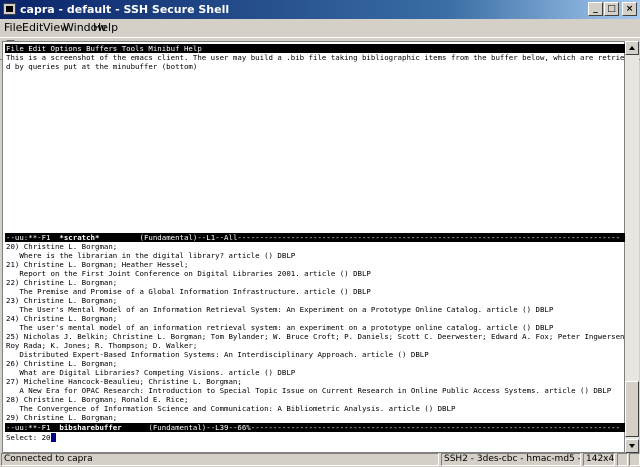 This screenshot has height=467, width=640. What do you see at coordinates (62, 363) in the screenshot?
I see `buffer-line: 26) Christine L. Borgman;` at bounding box center [62, 363].